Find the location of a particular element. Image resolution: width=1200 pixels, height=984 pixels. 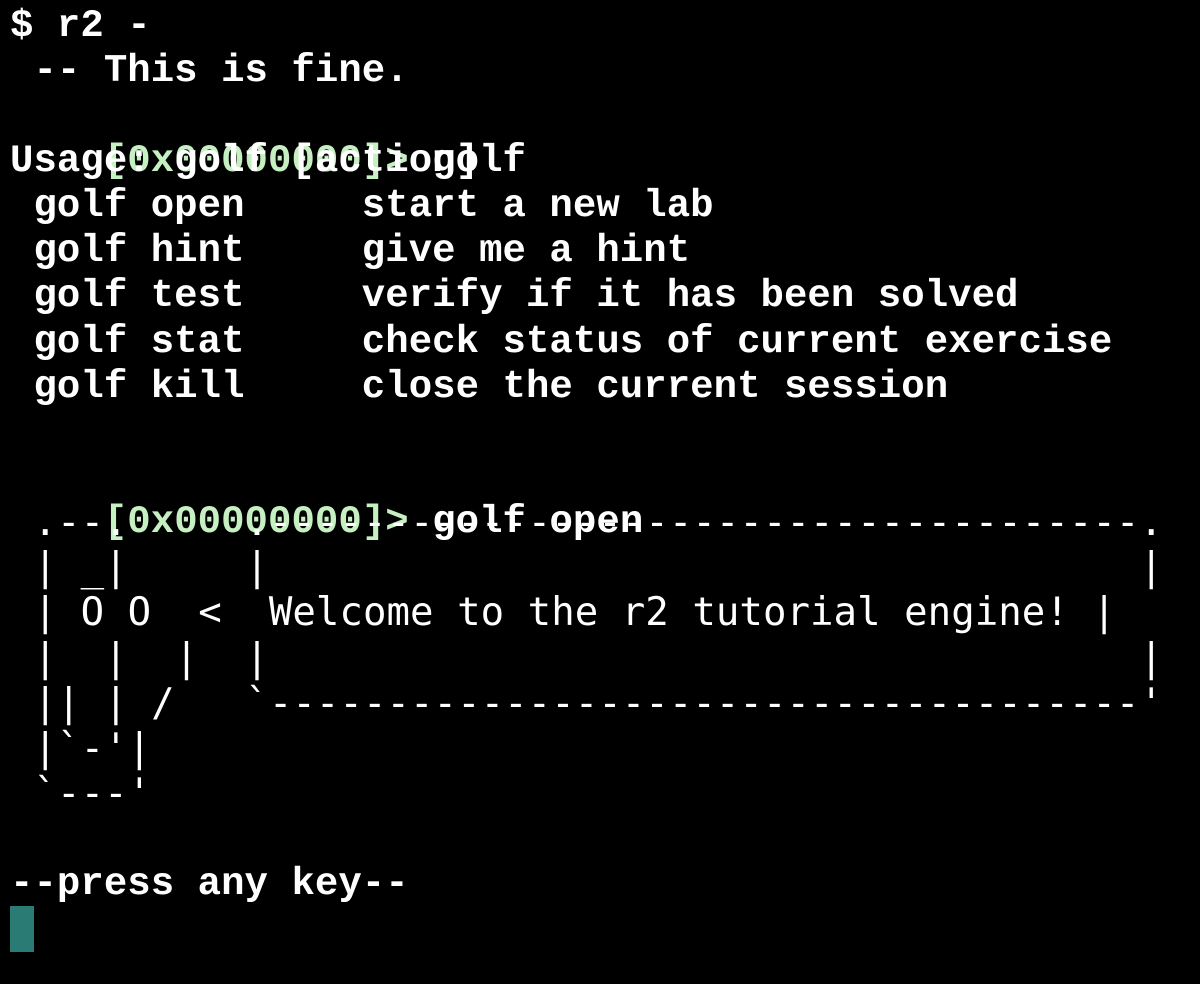

press-any-key-message: --press any key-- is located at coordinates (209, 884).